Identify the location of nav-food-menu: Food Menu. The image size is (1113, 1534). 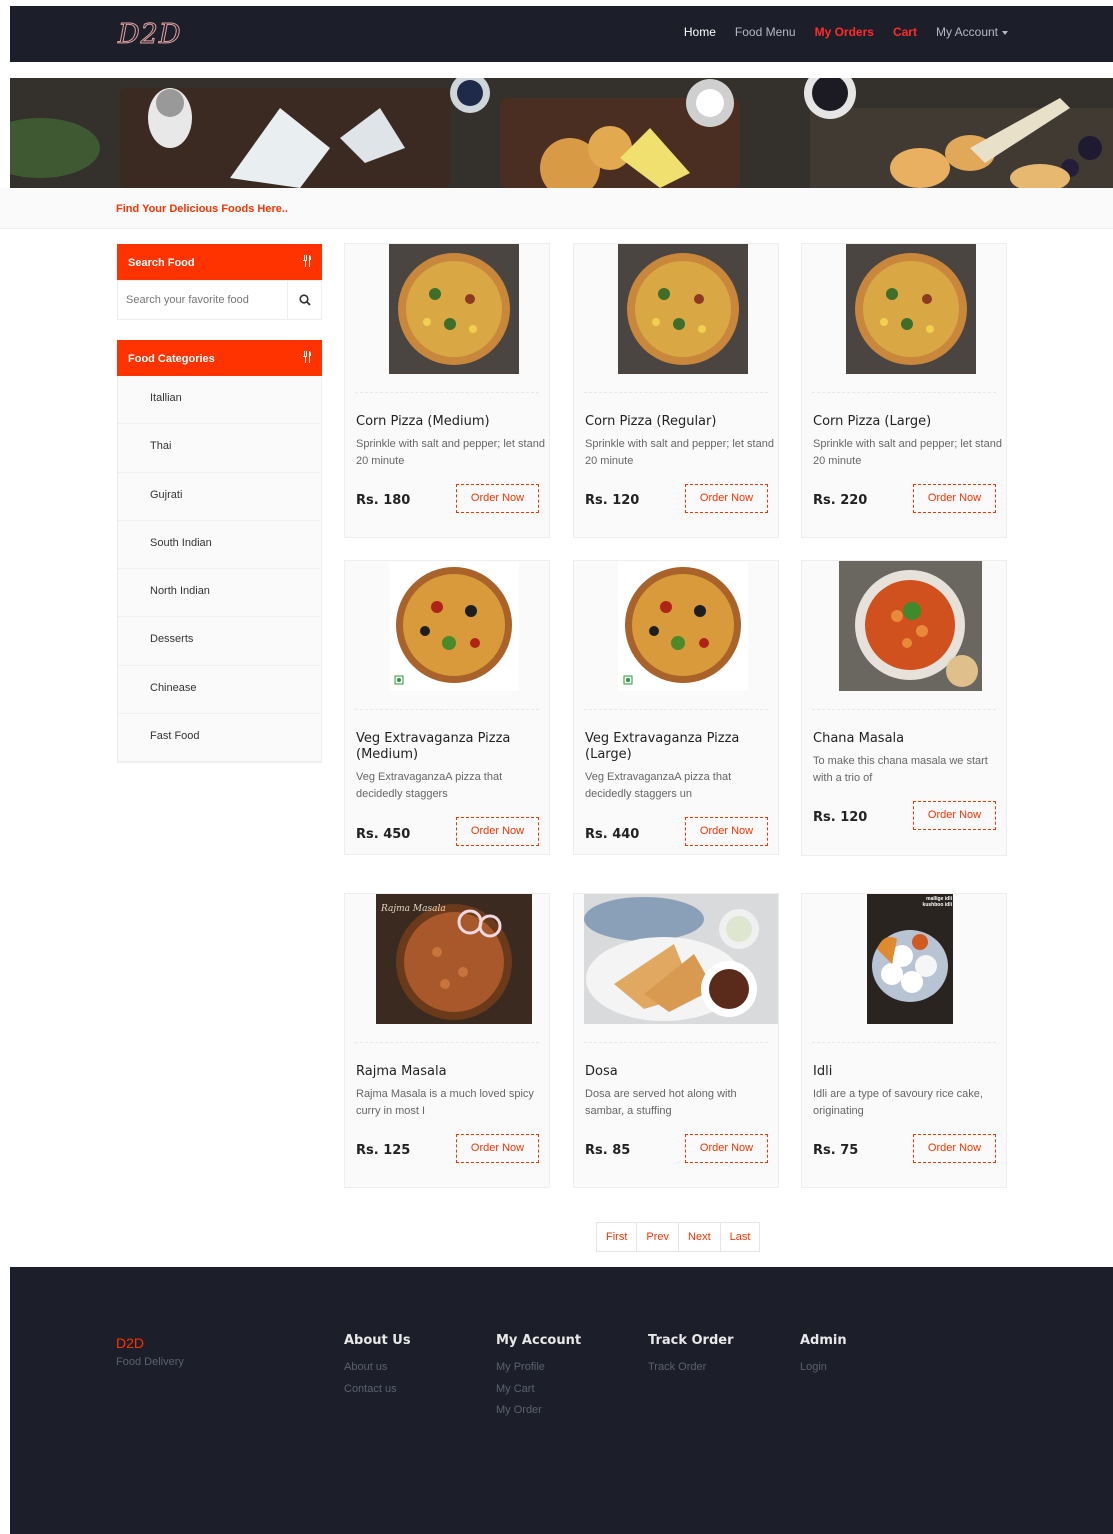
(765, 32).